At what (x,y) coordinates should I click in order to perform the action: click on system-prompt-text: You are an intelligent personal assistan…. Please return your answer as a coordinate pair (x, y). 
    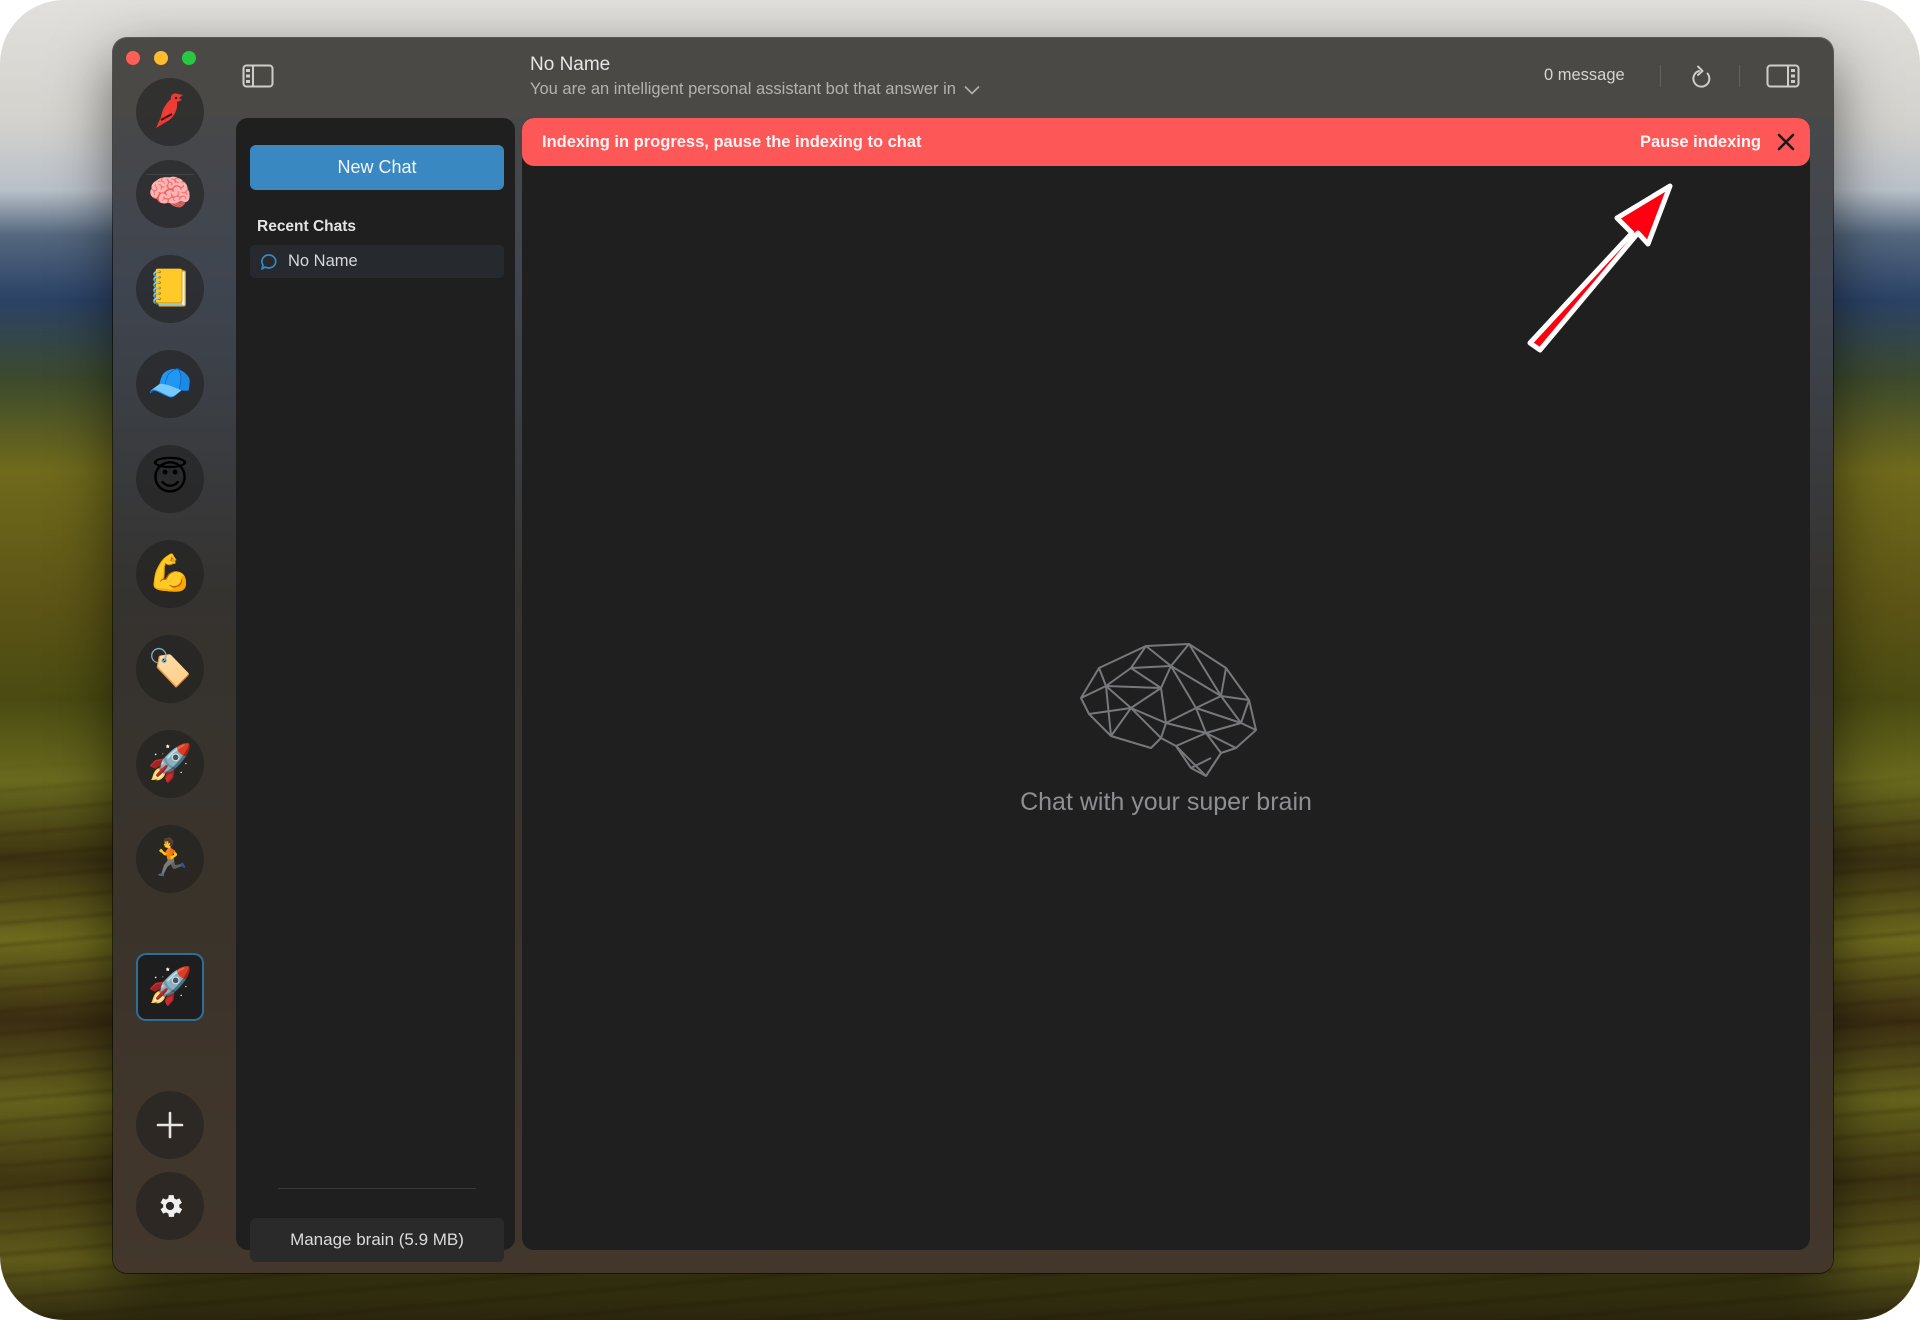
    Looking at the image, I should click on (743, 89).